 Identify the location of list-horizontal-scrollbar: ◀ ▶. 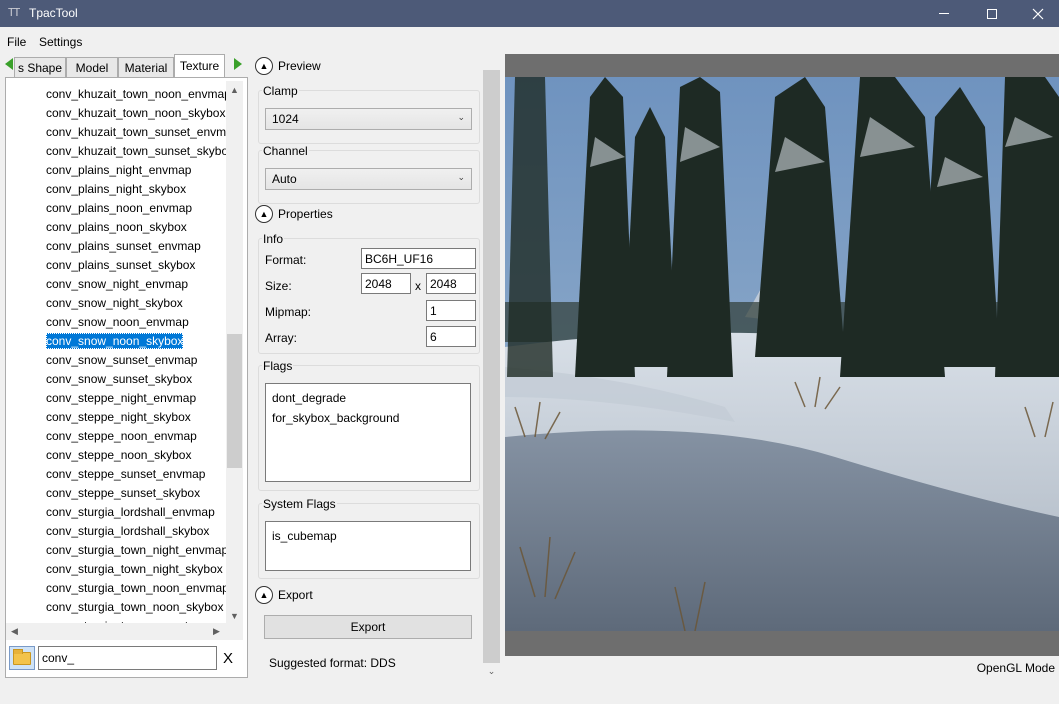
(124, 631).